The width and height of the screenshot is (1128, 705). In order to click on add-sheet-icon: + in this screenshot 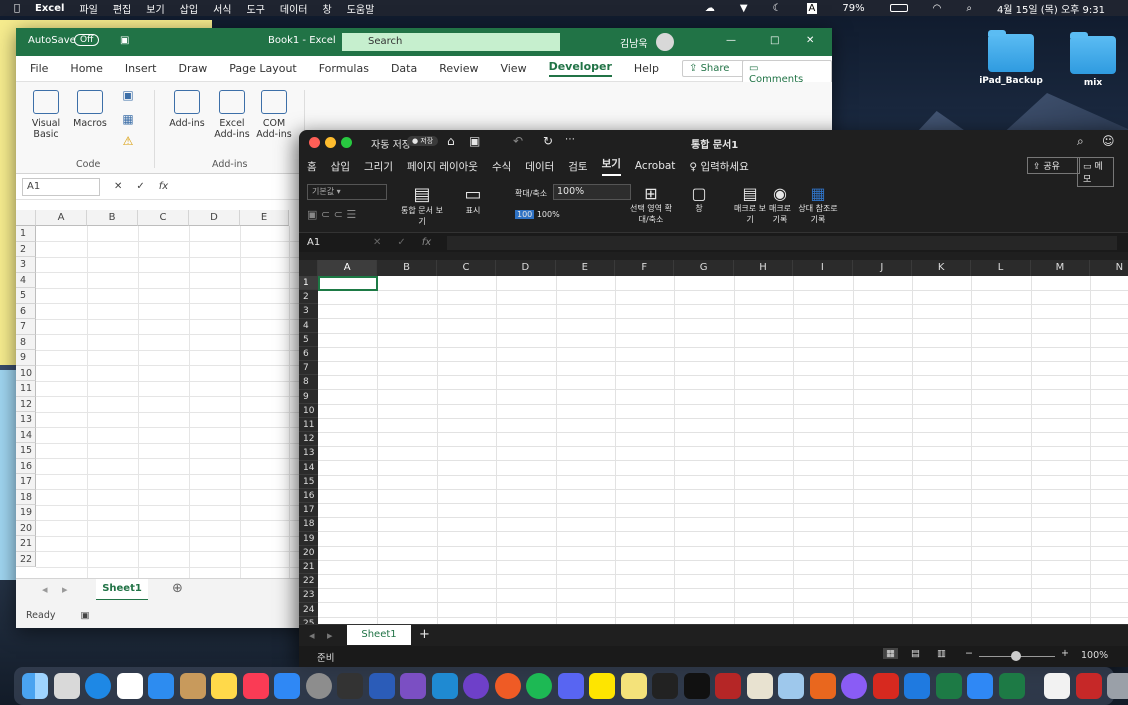, I will do `click(424, 634)`.